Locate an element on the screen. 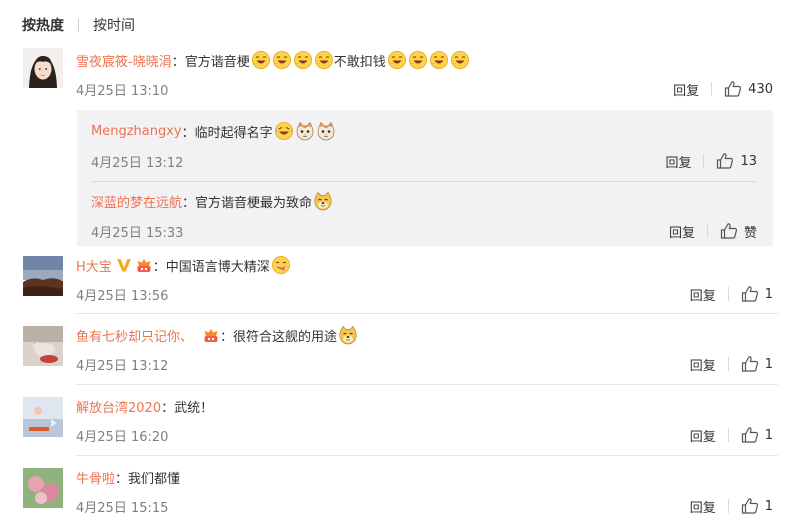 This screenshot has height=524, width=800. comment-item: 解放台湾2020 ： 武统！ 4月25日 16:20 回复 1 is located at coordinates (400, 423).